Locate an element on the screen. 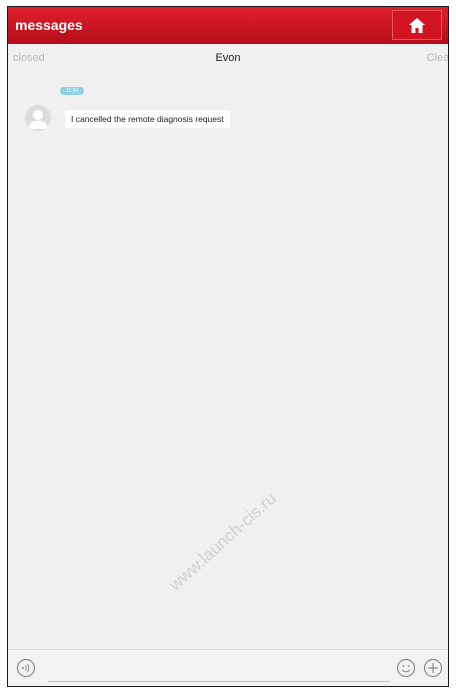 The image size is (456, 689). voice-icon is located at coordinates (26, 668).